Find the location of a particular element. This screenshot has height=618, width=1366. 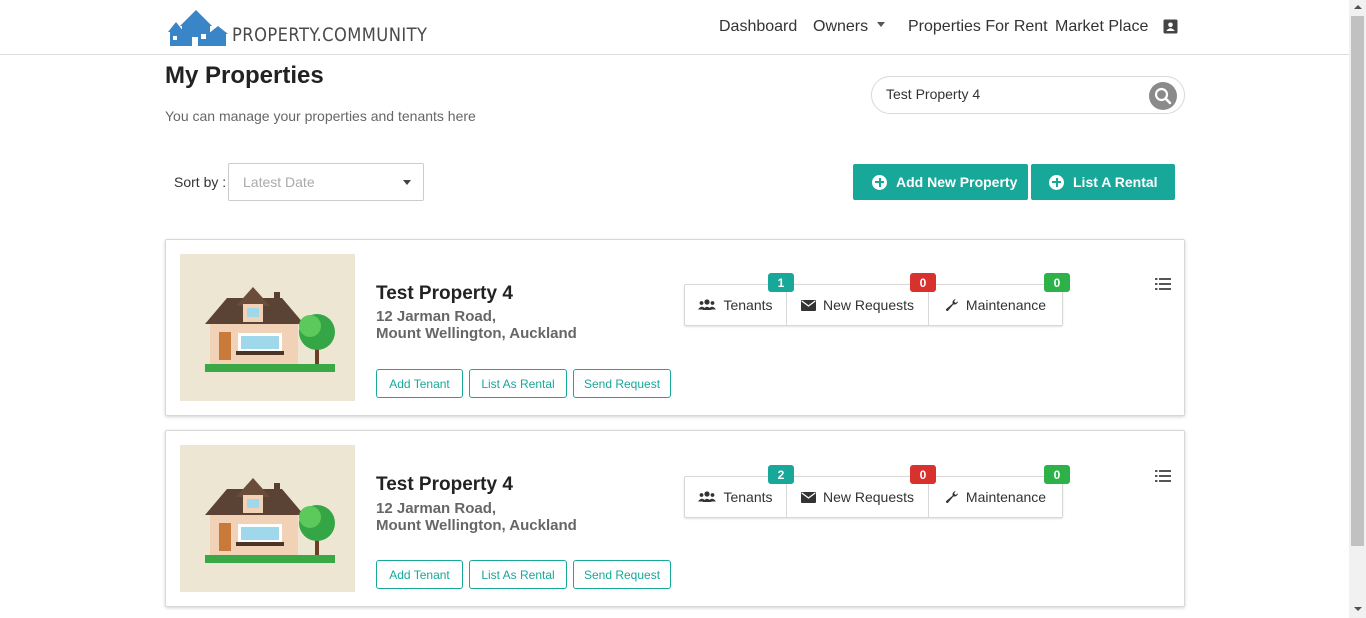

search-button is located at coordinates (1163, 96).